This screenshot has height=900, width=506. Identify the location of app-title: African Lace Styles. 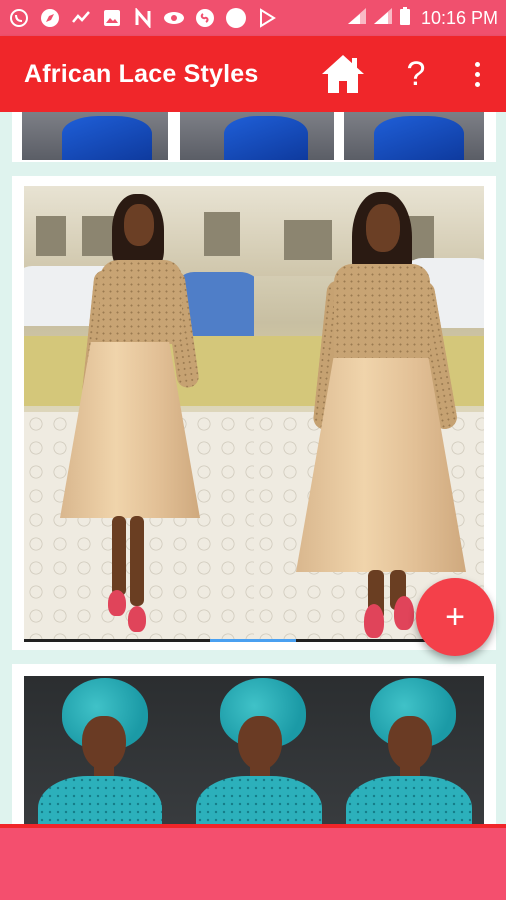
(141, 73).